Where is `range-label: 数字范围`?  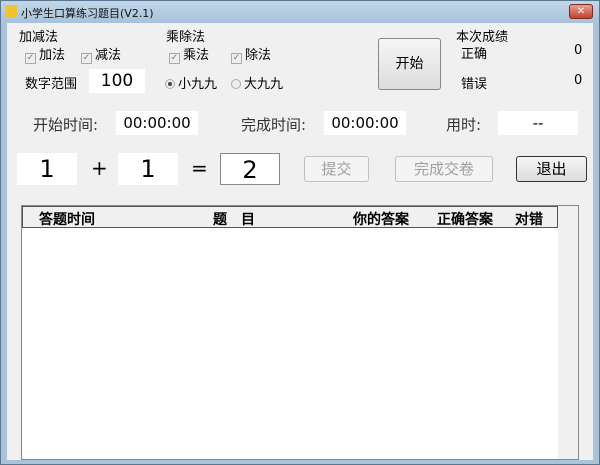 range-label: 数字范围 is located at coordinates (51, 84).